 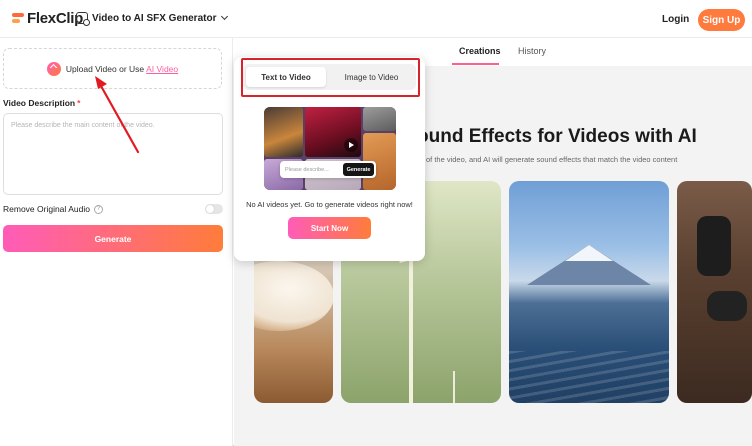 What do you see at coordinates (532, 51) in the screenshot?
I see `tab-history: History` at bounding box center [532, 51].